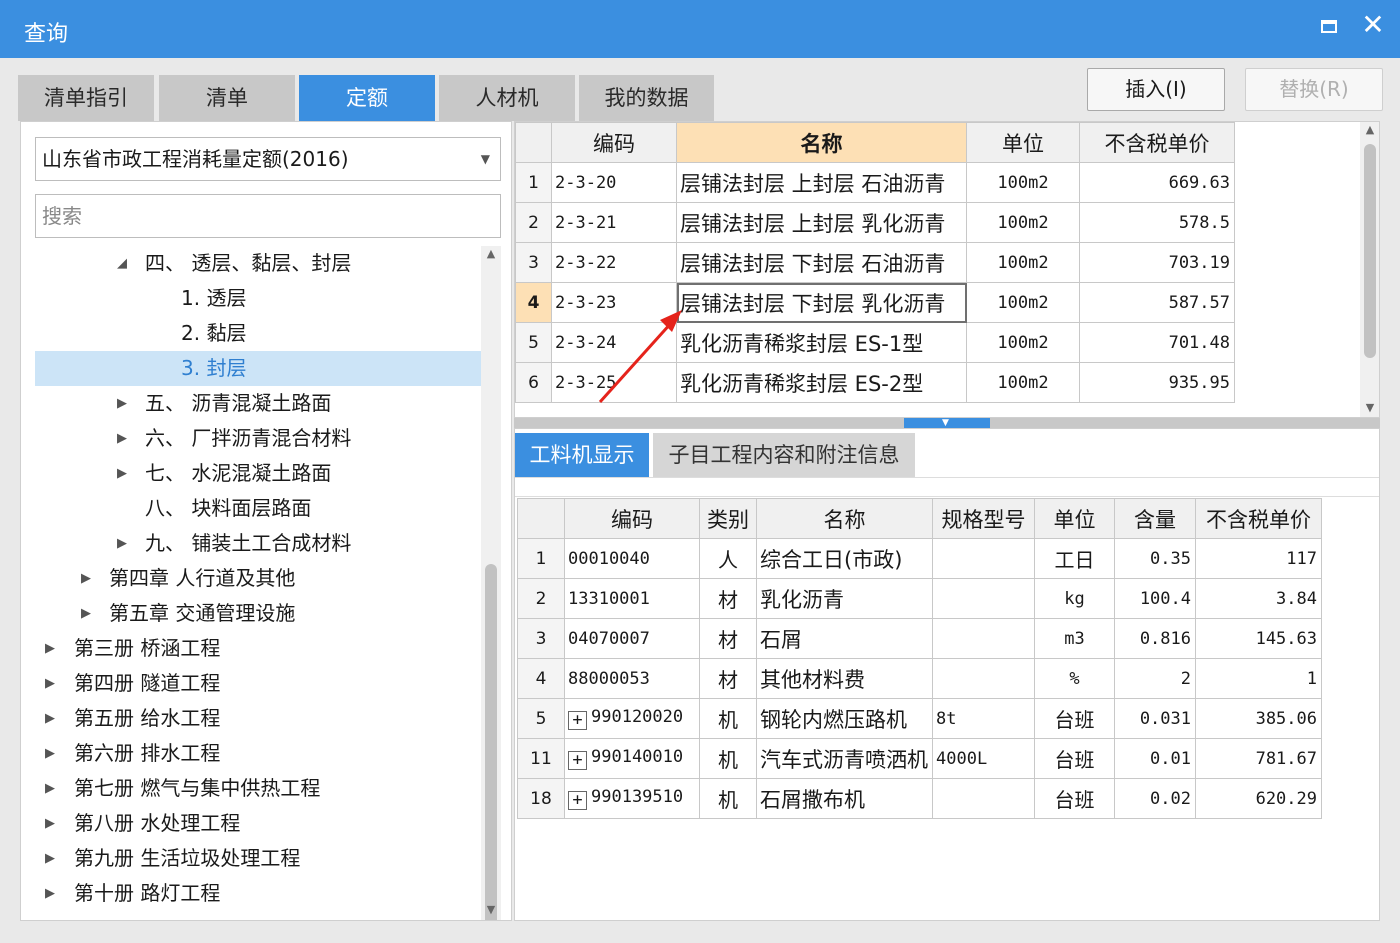 The height and width of the screenshot is (943, 1400). What do you see at coordinates (252, 683) in the screenshot?
I see `tree-item: ▶ 第四册 隧道工程` at bounding box center [252, 683].